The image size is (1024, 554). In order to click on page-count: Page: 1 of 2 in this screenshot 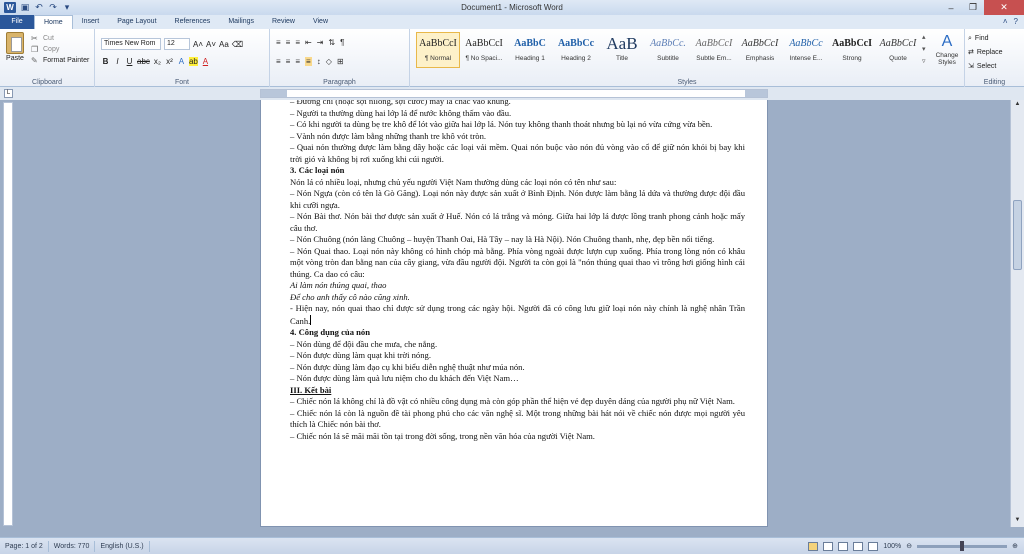, I will do `click(24, 546)`.